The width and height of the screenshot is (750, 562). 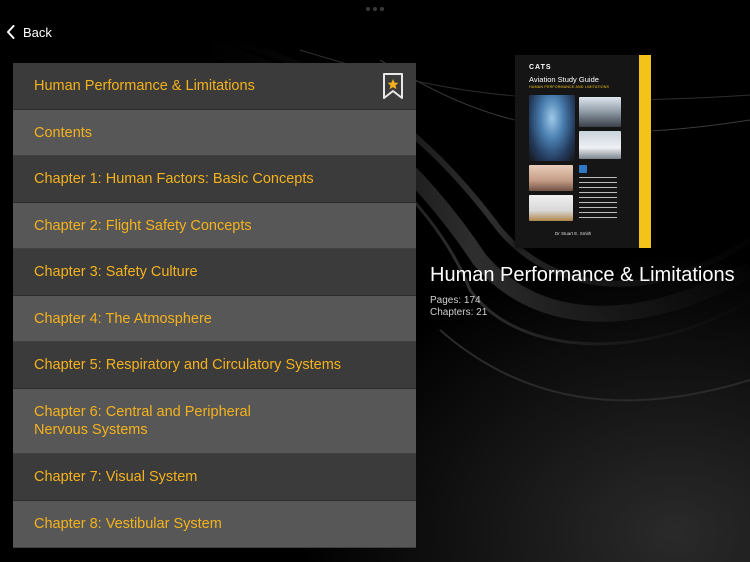 What do you see at coordinates (600, 112) in the screenshot?
I see `cover-cockpit-image` at bounding box center [600, 112].